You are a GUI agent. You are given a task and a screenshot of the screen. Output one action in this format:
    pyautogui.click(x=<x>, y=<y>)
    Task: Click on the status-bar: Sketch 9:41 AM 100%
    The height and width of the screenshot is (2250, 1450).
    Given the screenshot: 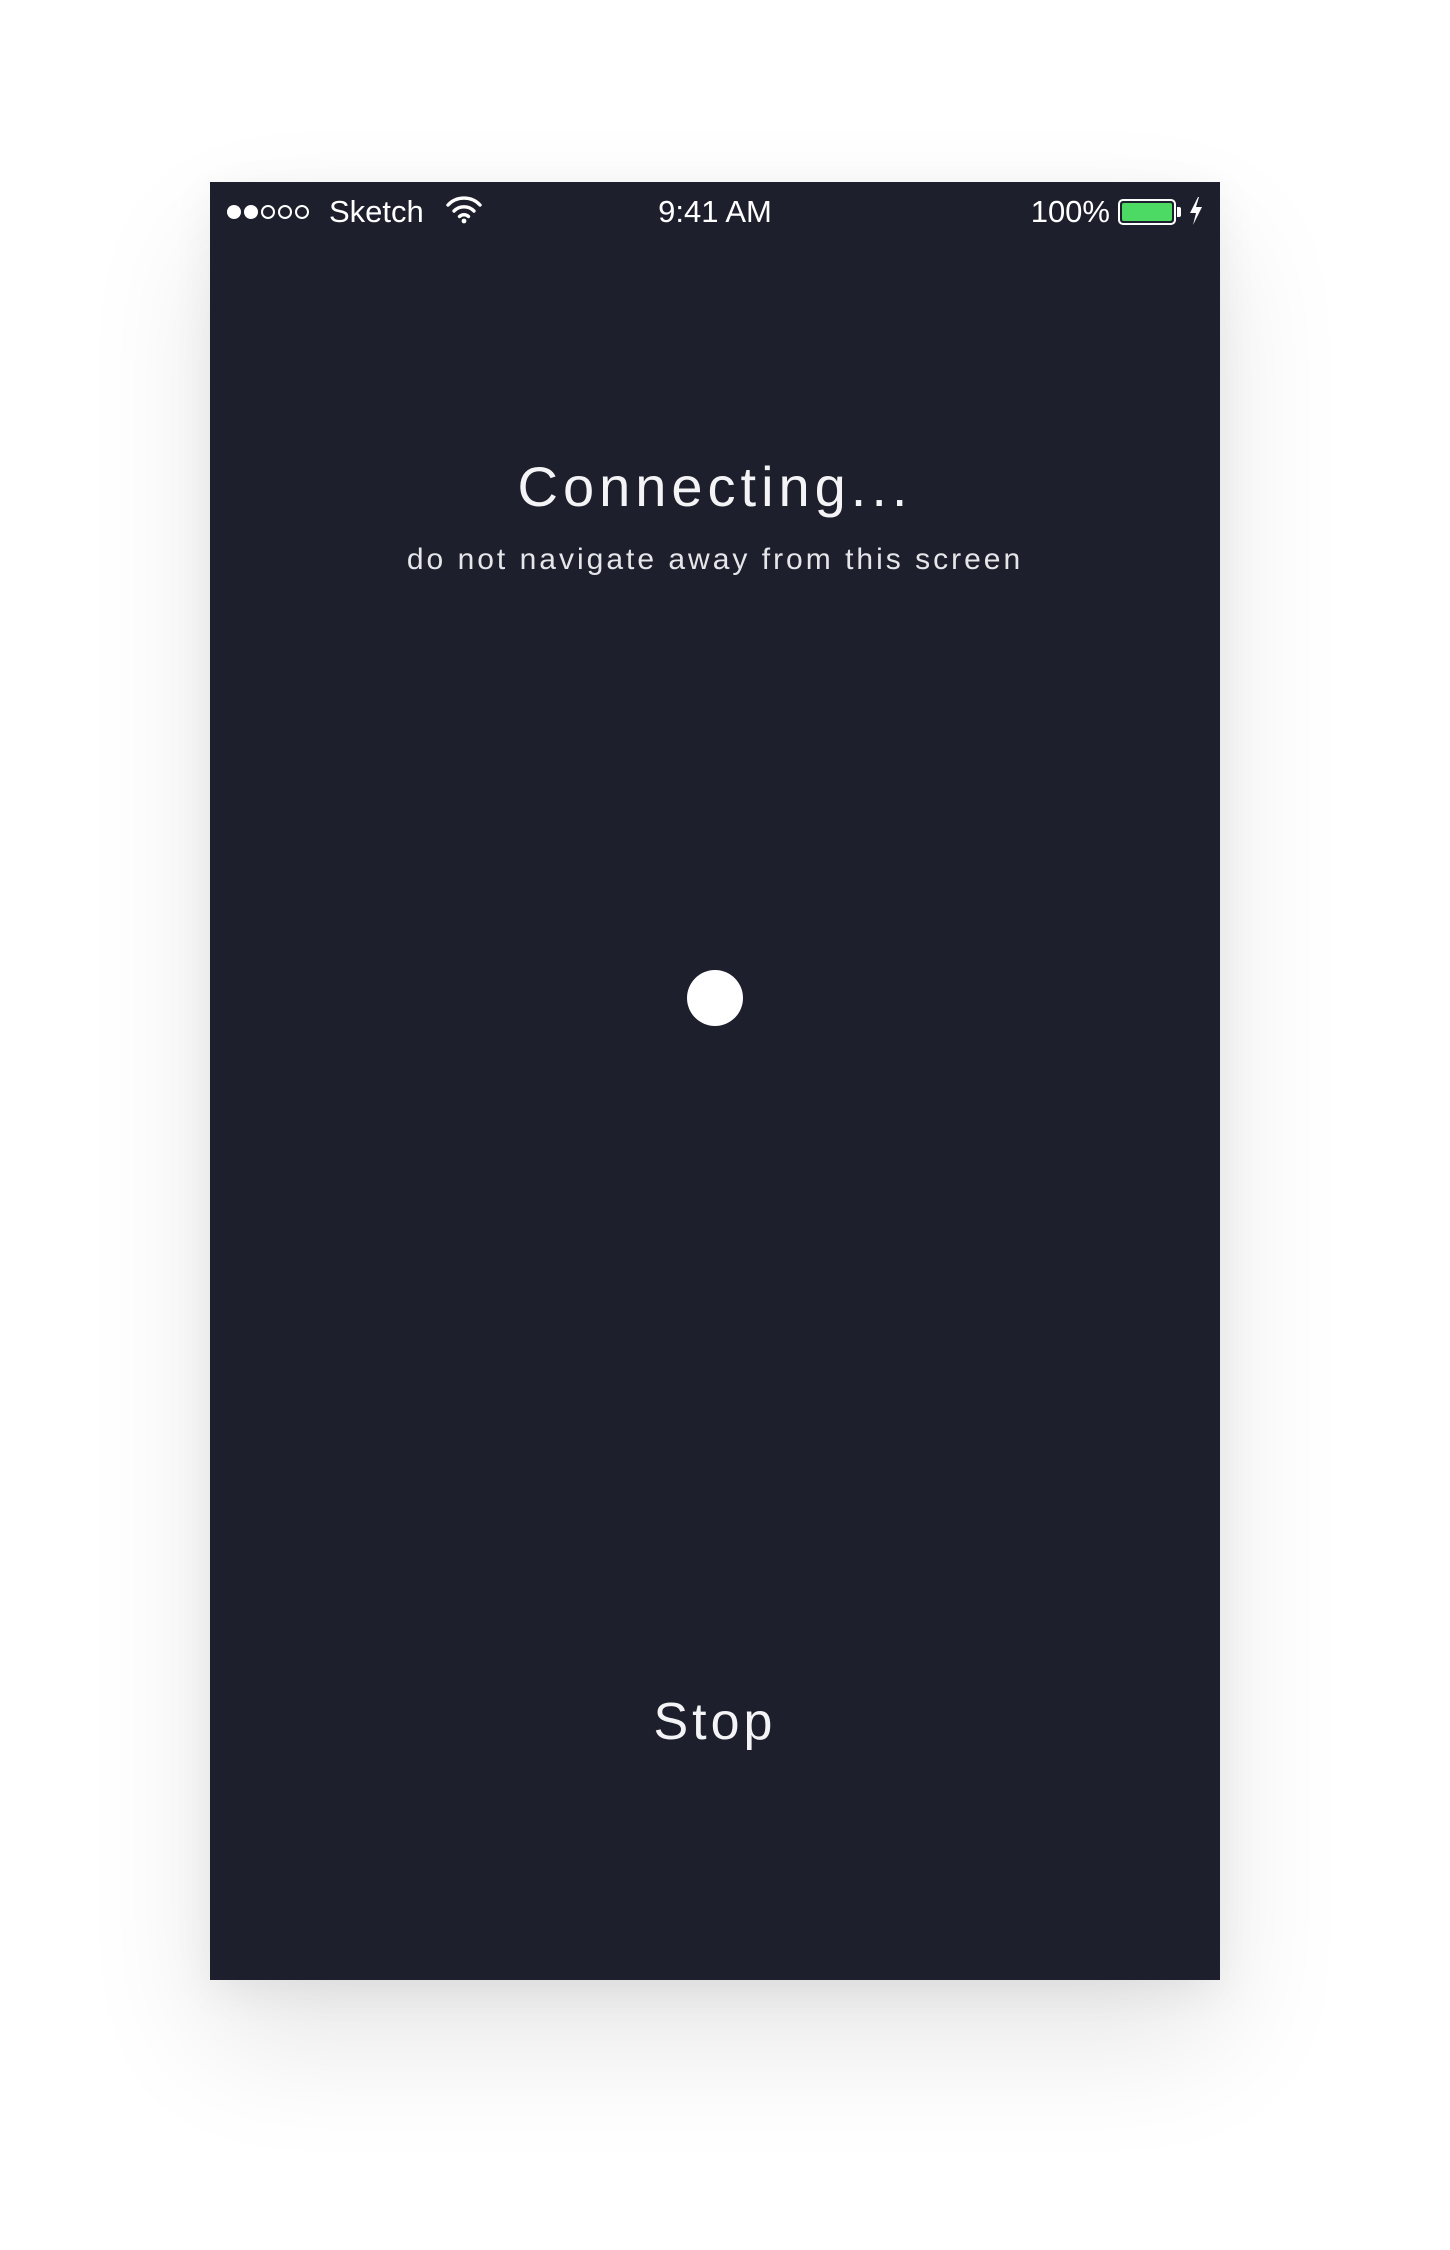 What is the action you would take?
    pyautogui.click(x=715, y=212)
    